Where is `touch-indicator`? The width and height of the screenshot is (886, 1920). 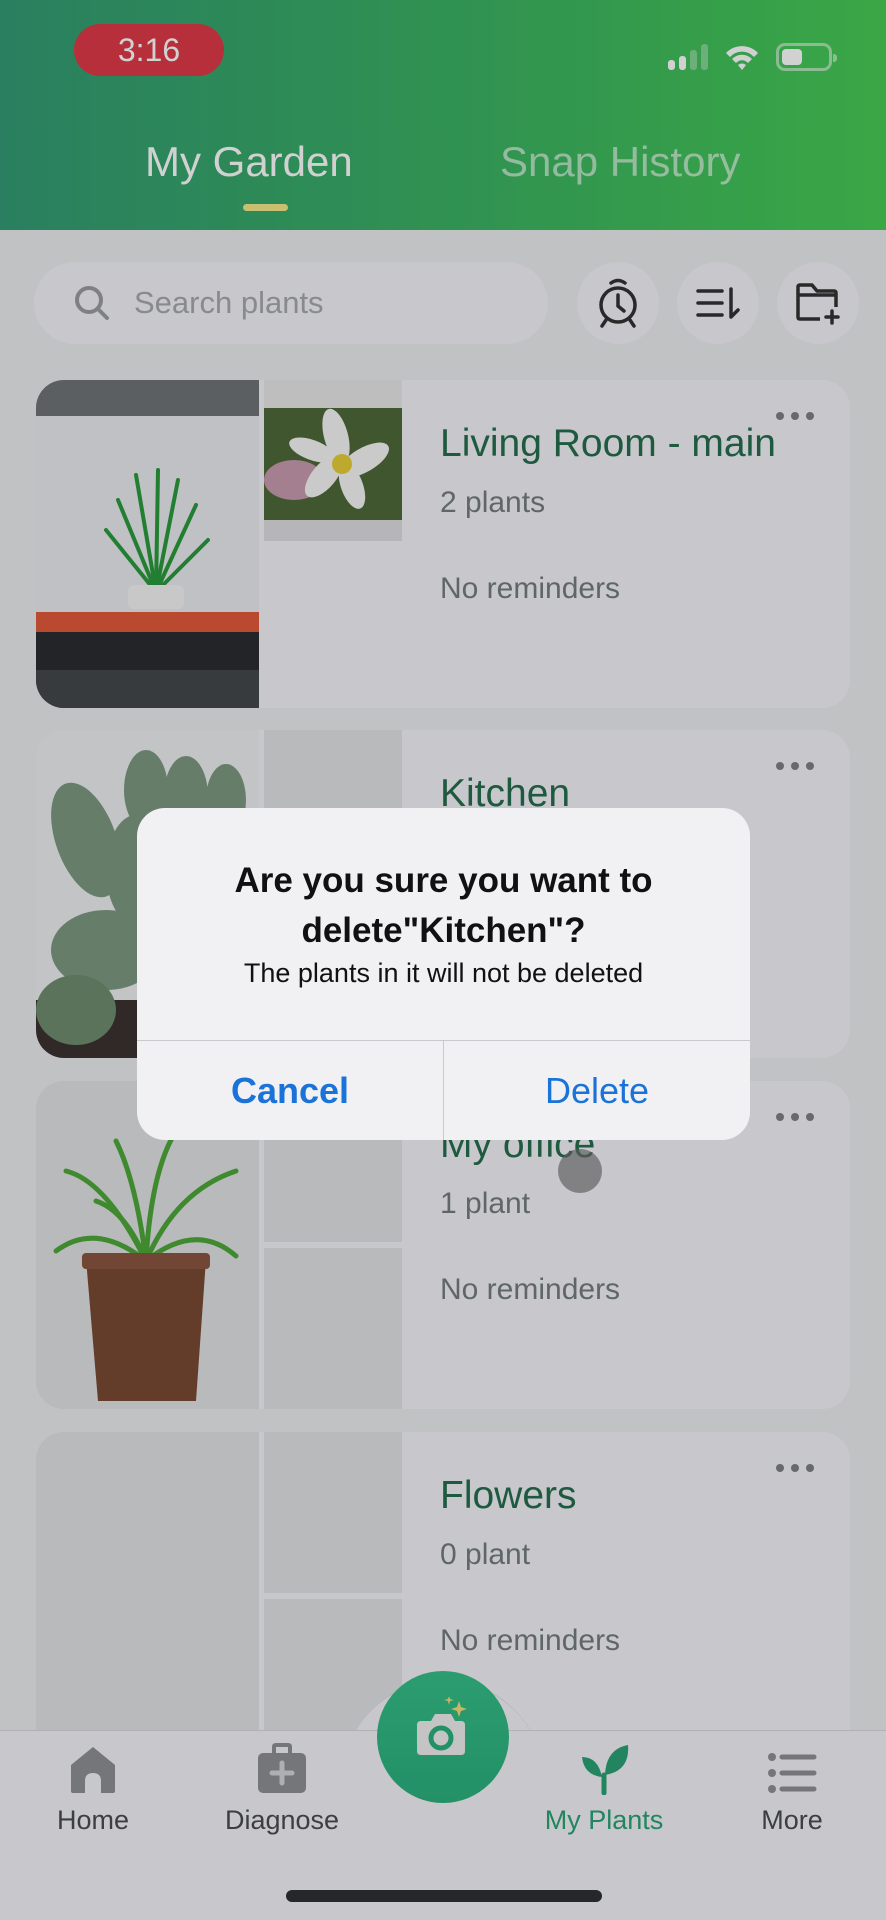
touch-indicator is located at coordinates (580, 1171).